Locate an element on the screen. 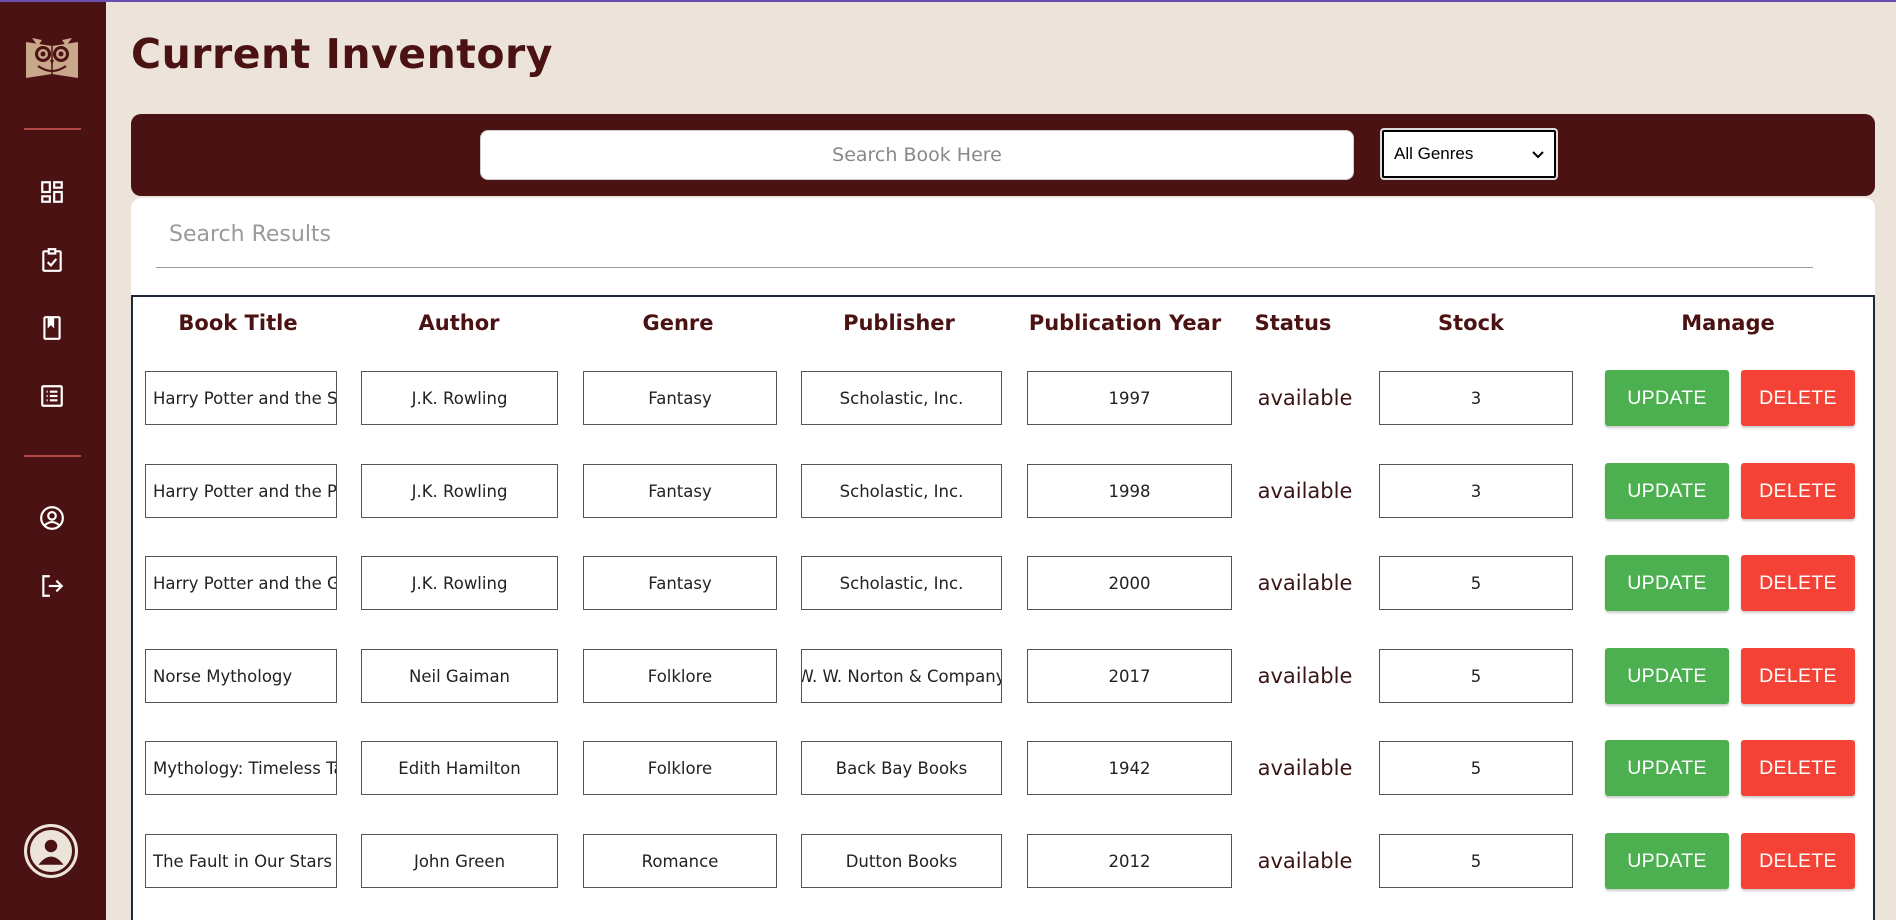 The width and height of the screenshot is (1896, 920). publication-year-field: 2000 is located at coordinates (1129, 583).